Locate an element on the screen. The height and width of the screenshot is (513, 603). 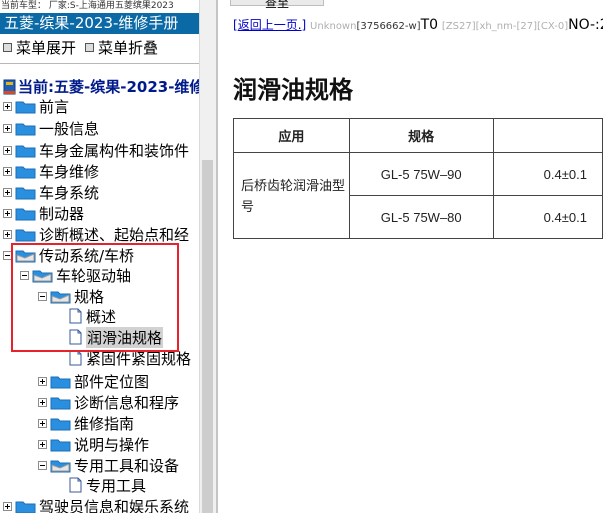
tree-item-overview: 概述 is located at coordinates (86, 316).